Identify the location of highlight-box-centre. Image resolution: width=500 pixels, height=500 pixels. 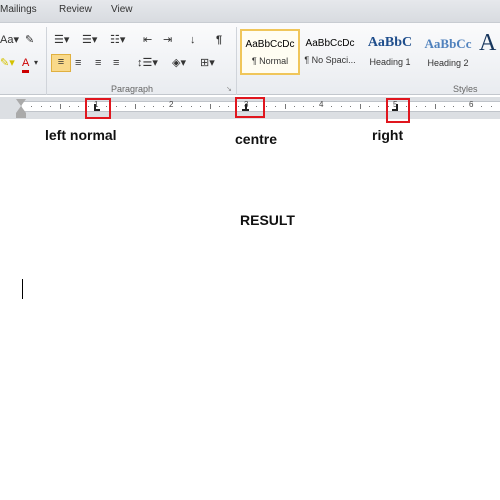
(250, 107).